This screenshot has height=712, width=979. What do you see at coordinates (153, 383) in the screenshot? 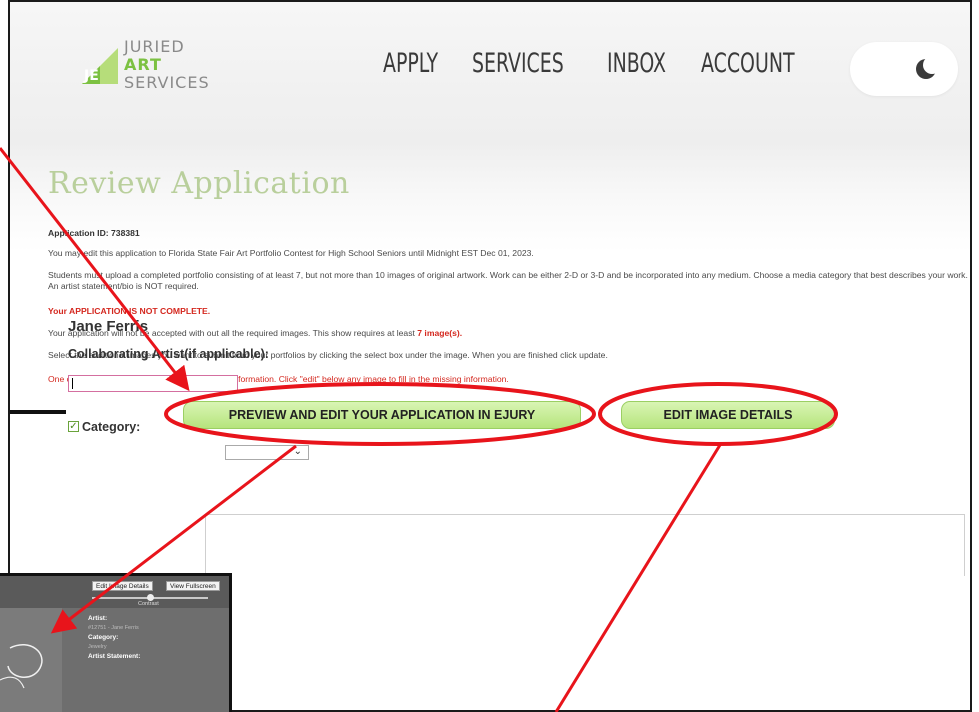
I see `collab-artist-input` at bounding box center [153, 383].